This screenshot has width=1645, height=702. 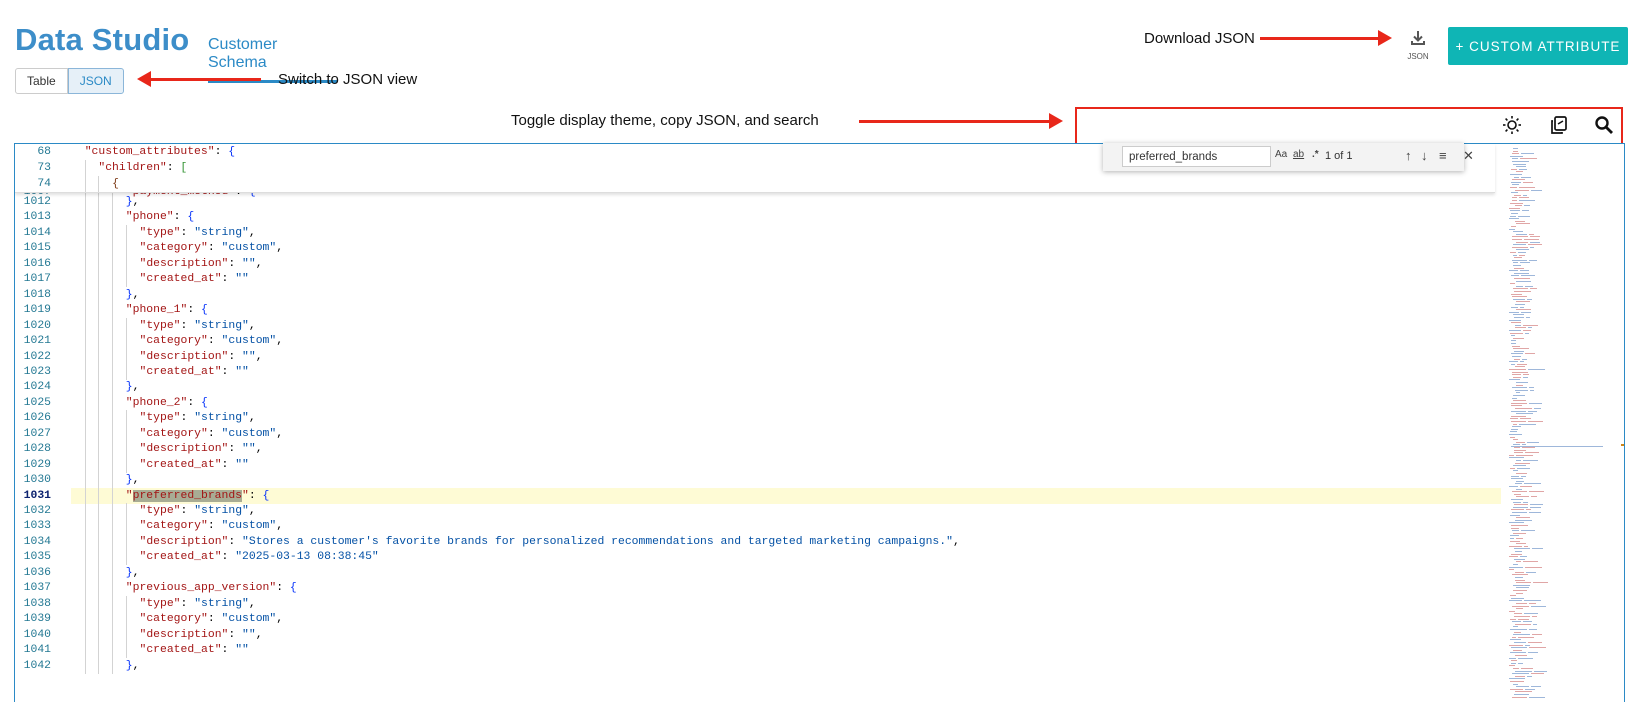 I want to click on add-custom-attribute-button: + CUSTOM ATTRIBUTE, so click(x=1538, y=46).